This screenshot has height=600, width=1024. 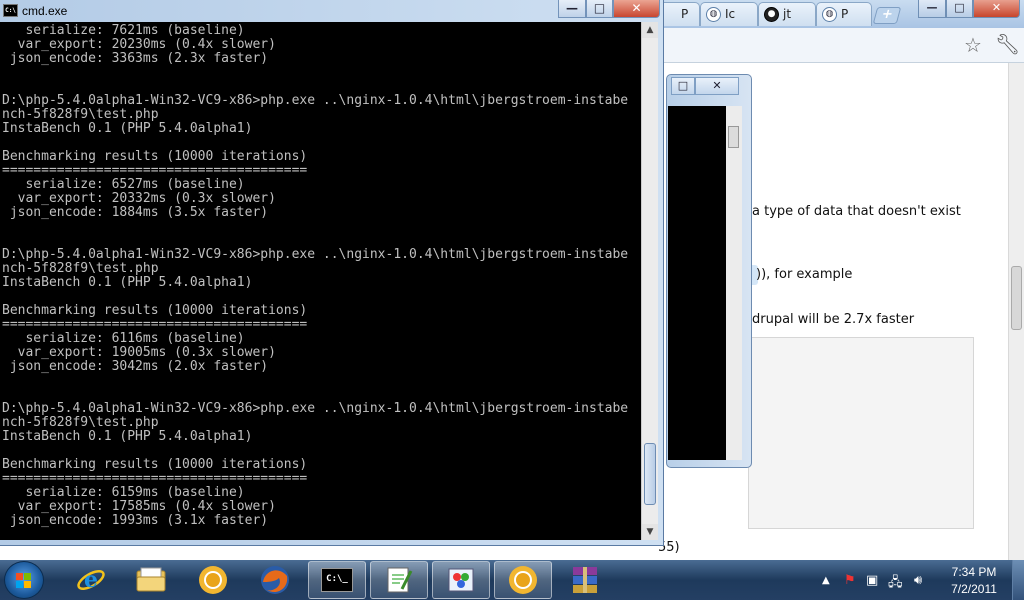 I want to click on taskbar-chrome, so click(x=213, y=580).